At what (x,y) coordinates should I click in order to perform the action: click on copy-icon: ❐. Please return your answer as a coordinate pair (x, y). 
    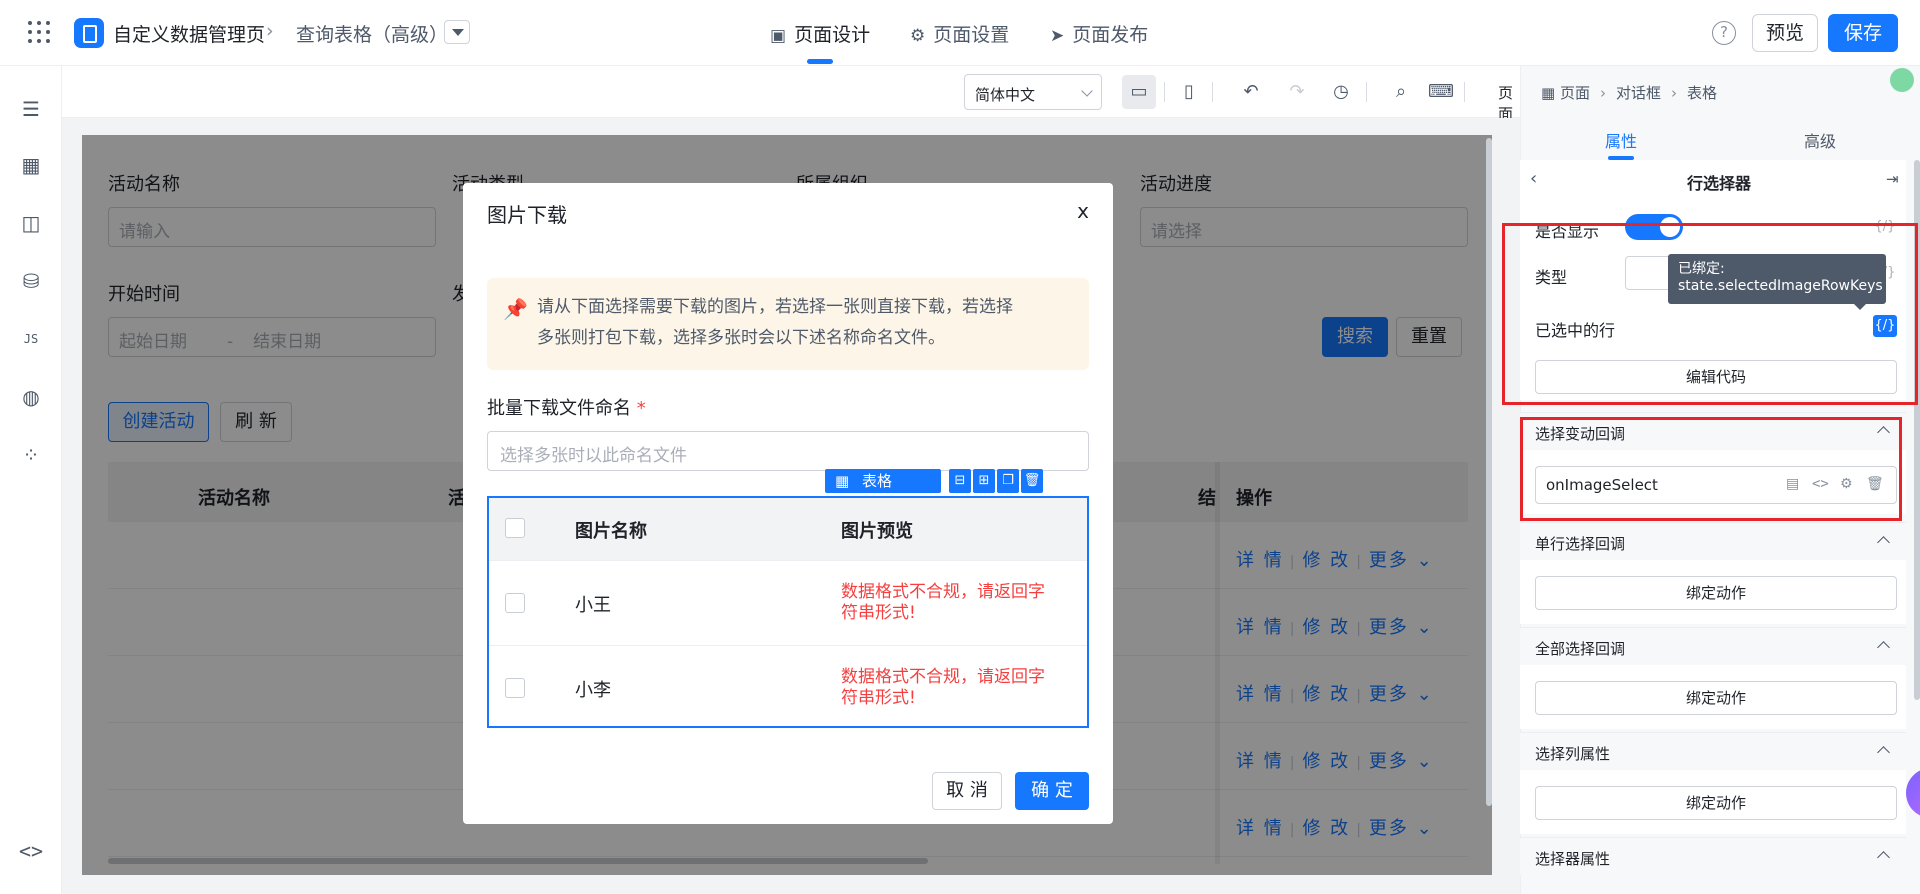
    Looking at the image, I should click on (1008, 481).